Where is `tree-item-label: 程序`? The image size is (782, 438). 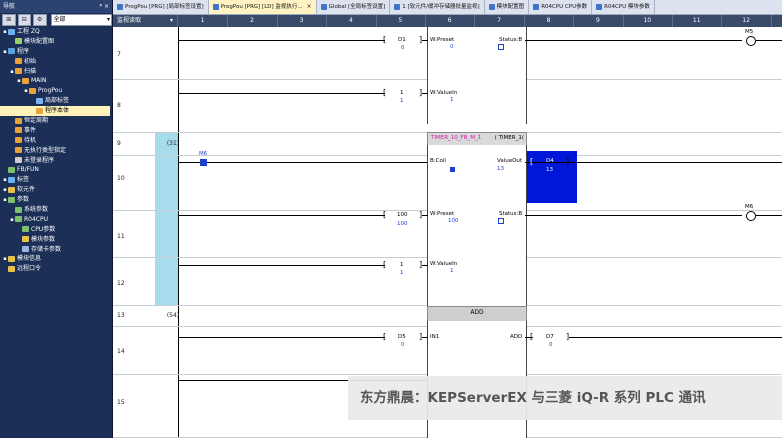
tree-item-label: 程序 is located at coordinates (23, 51).